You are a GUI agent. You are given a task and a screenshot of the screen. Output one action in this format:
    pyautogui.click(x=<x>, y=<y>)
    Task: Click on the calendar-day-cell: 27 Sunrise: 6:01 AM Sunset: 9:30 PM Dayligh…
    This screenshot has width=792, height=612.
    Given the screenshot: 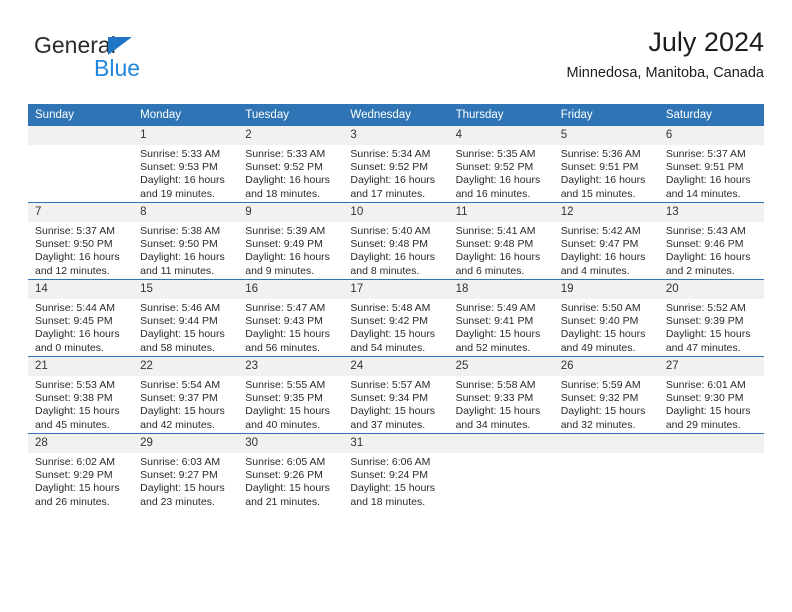 What is the action you would take?
    pyautogui.click(x=711, y=395)
    